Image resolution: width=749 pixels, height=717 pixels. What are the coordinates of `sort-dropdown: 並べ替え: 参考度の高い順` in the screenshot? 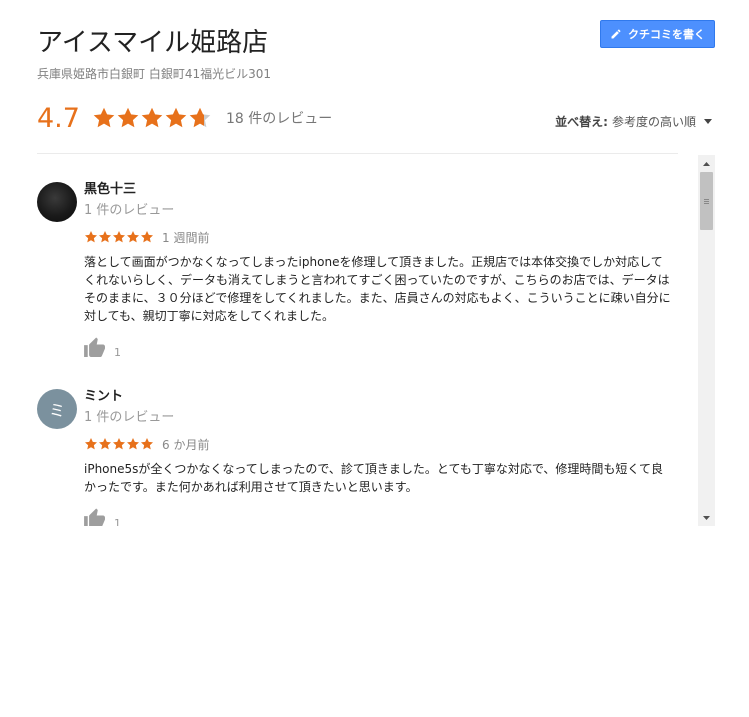 It's located at (633, 121).